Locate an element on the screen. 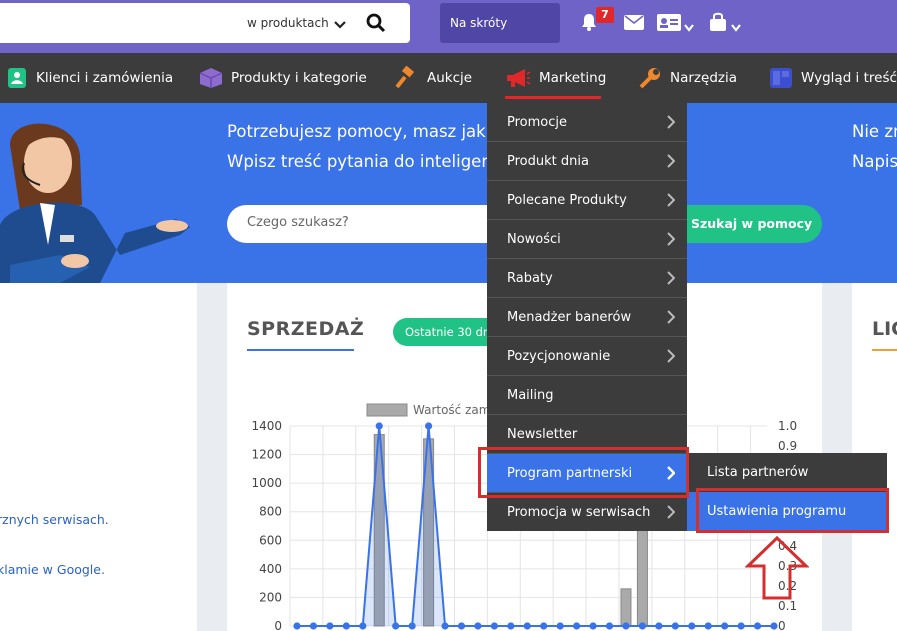  nav-item-customers-orders: Klienci i zamówienia is located at coordinates (89, 78).